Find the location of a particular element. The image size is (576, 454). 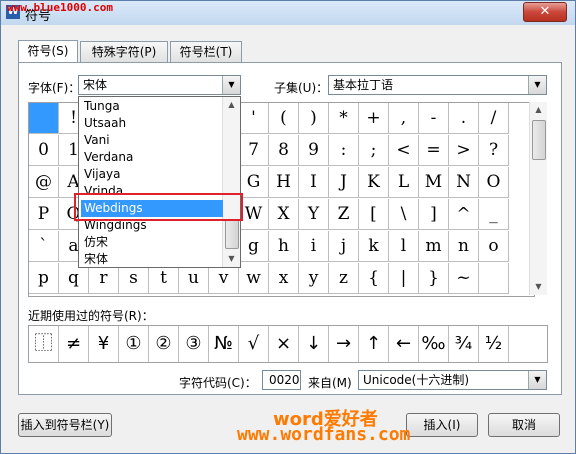

symbol-cell: 0 is located at coordinates (44, 150).